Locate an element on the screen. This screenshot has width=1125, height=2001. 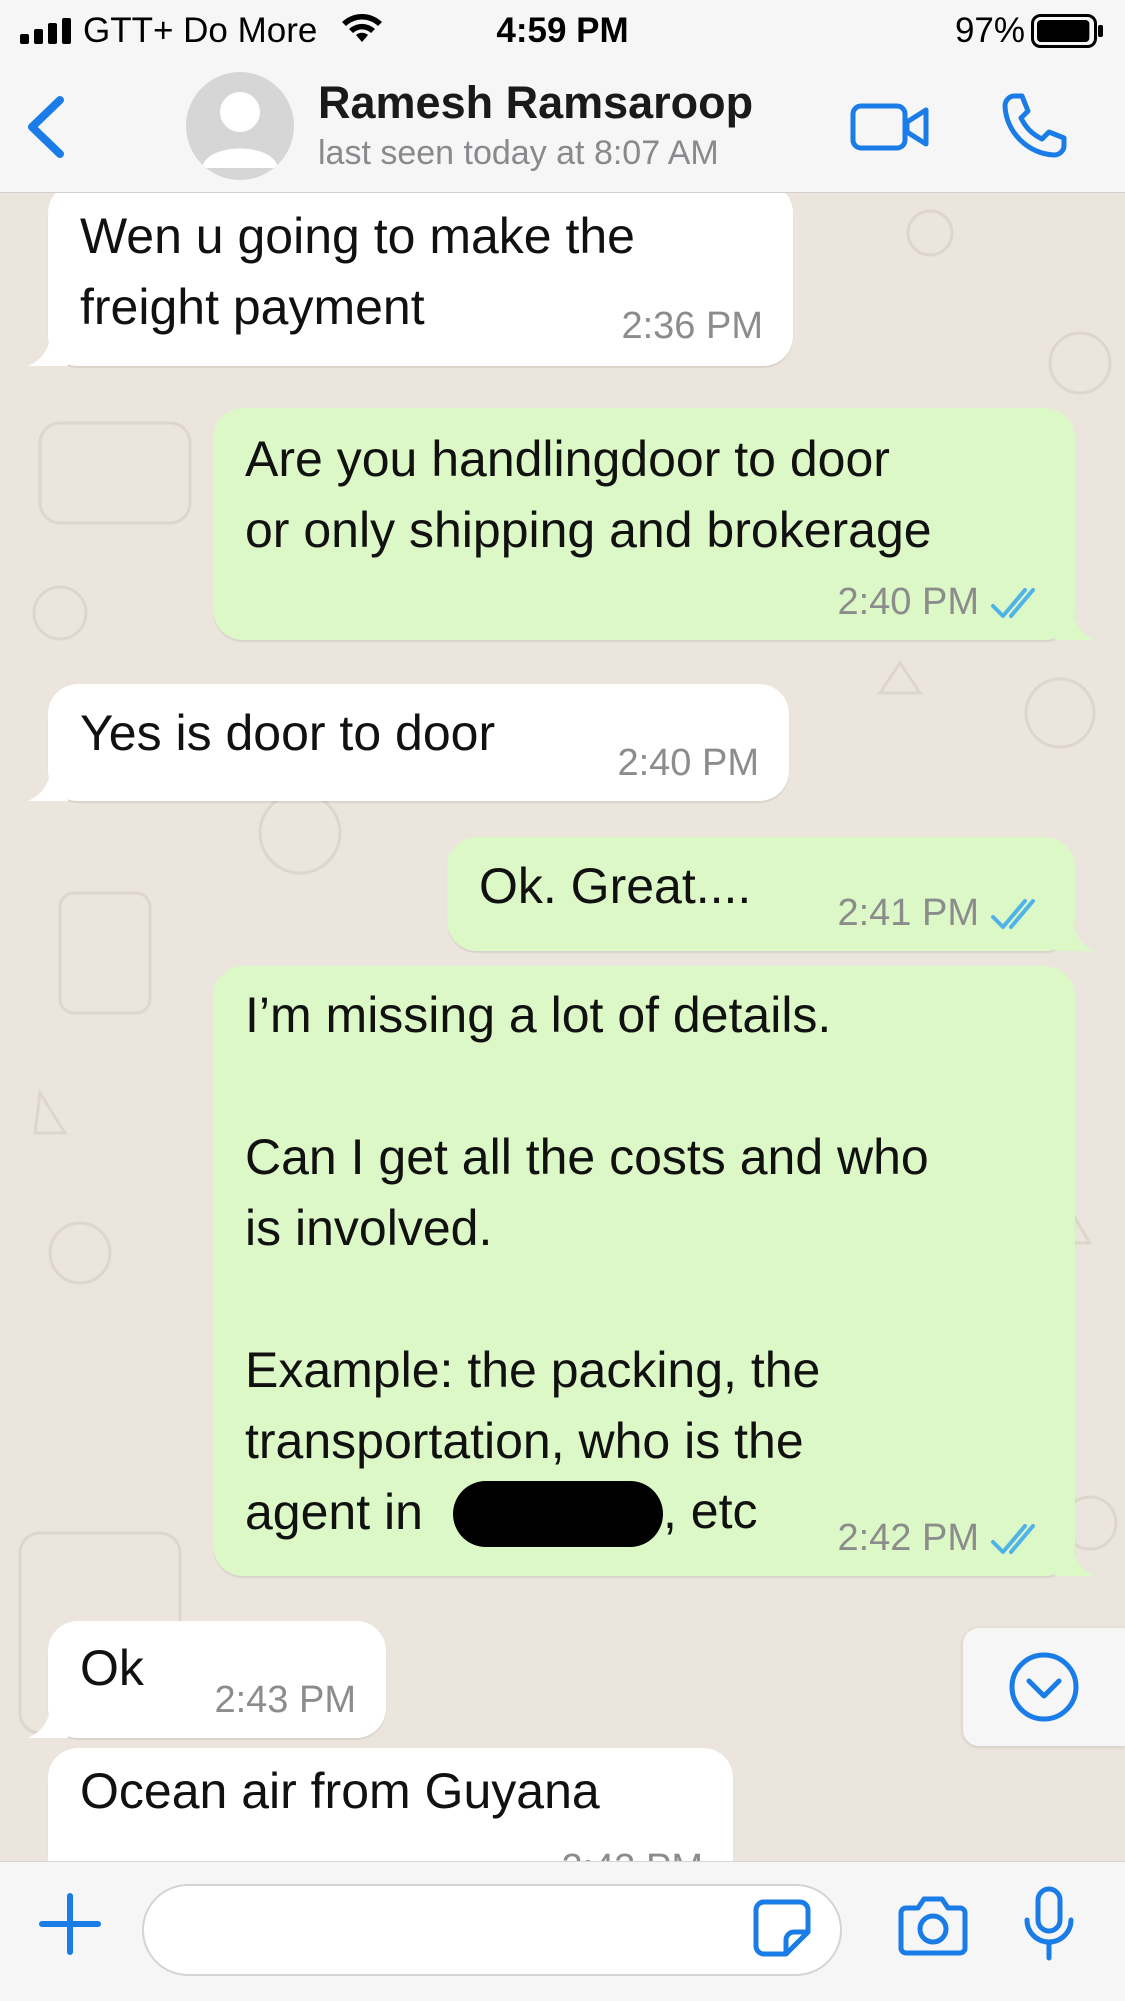
battery-percentage: 97% is located at coordinates (989, 30).